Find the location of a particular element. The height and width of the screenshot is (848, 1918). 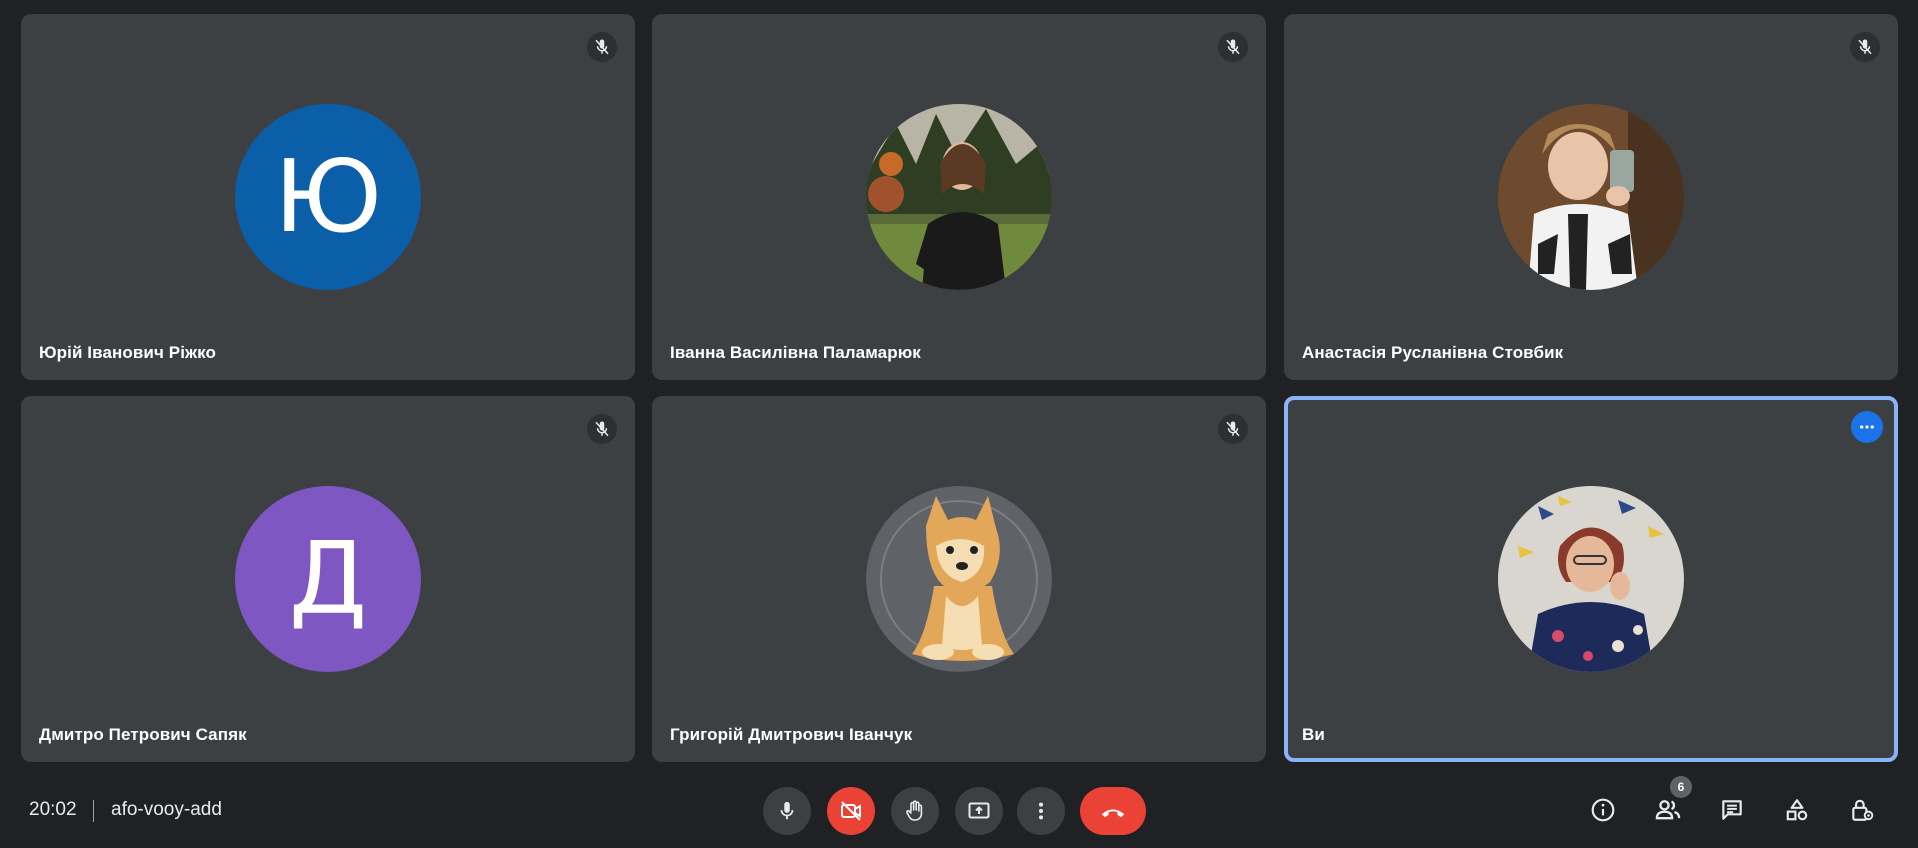

chat-icon is located at coordinates (1732, 810).